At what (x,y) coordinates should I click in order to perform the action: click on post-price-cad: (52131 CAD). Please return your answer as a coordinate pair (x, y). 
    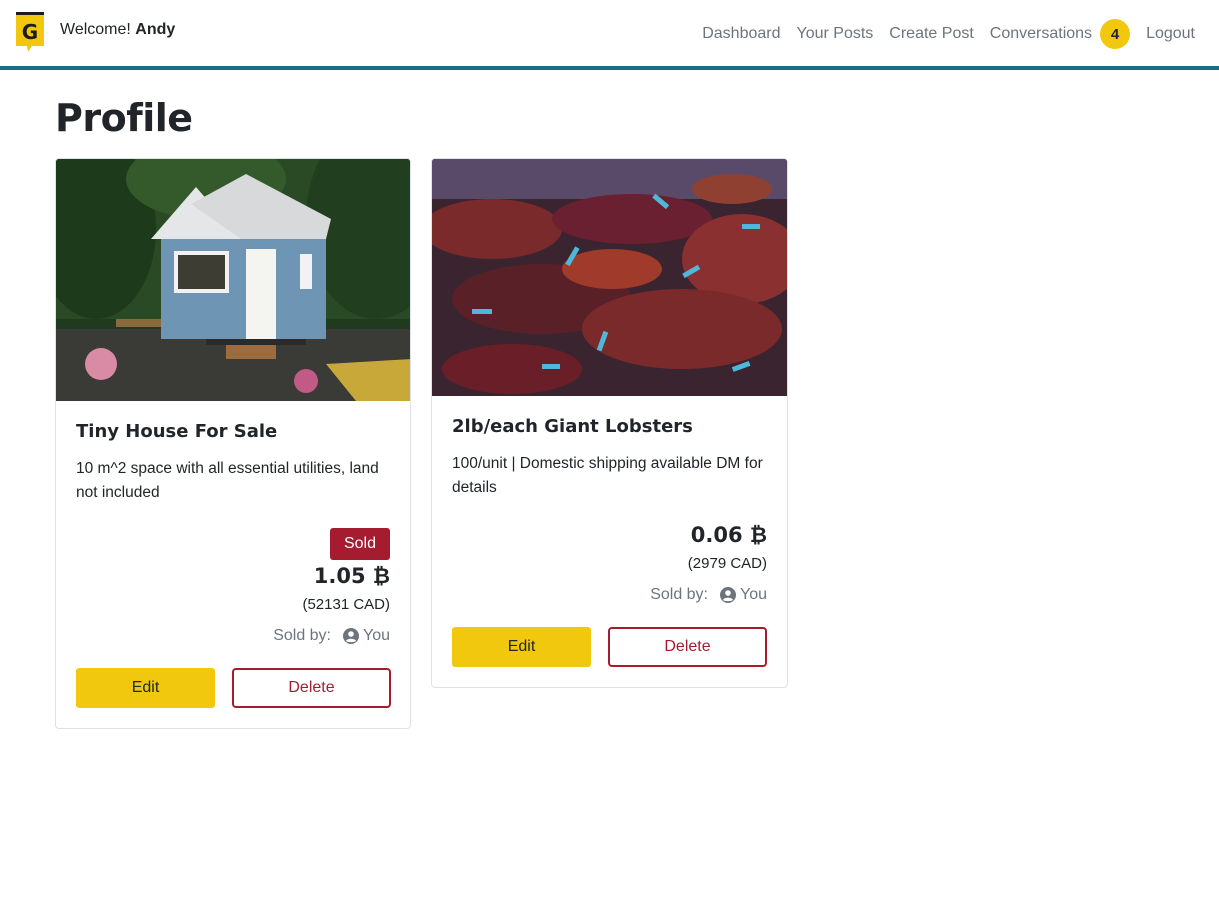
    Looking at the image, I should click on (346, 604).